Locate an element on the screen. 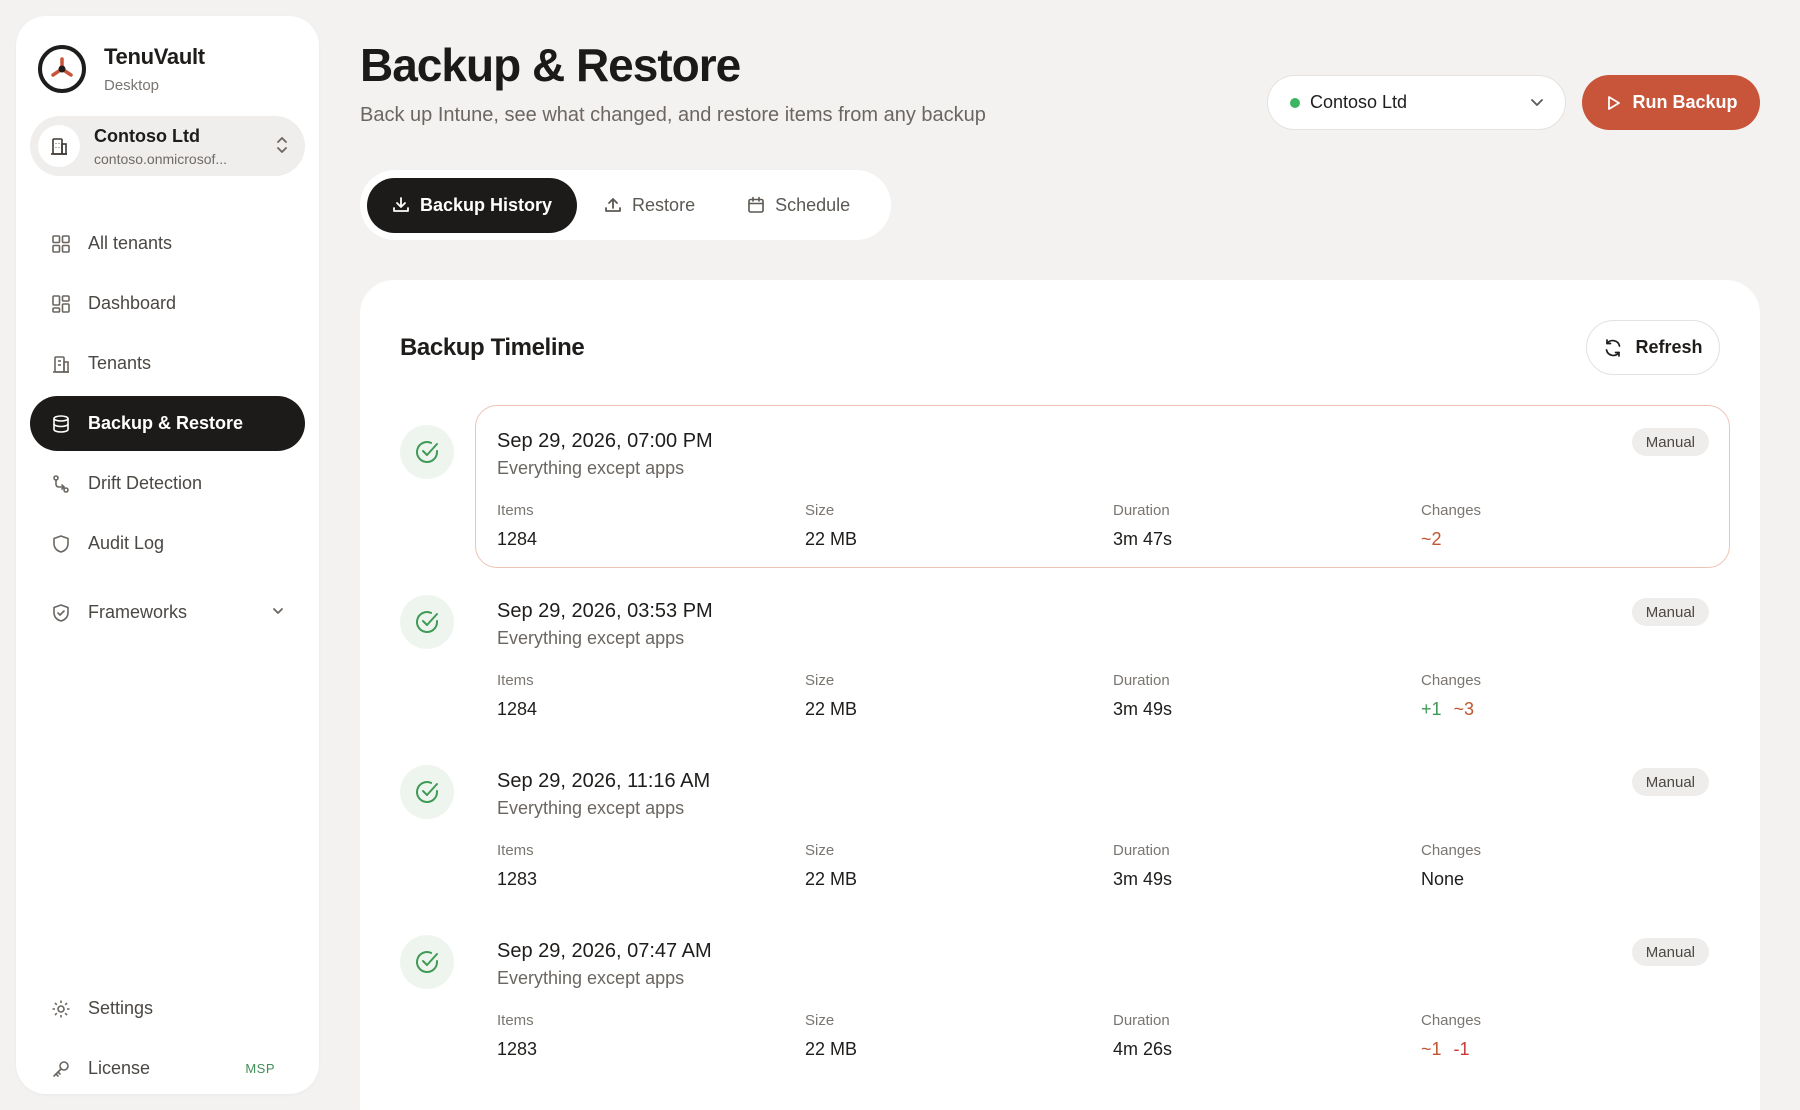 This screenshot has width=1800, height=1110. tab-schedule: Schedule is located at coordinates (798, 205).